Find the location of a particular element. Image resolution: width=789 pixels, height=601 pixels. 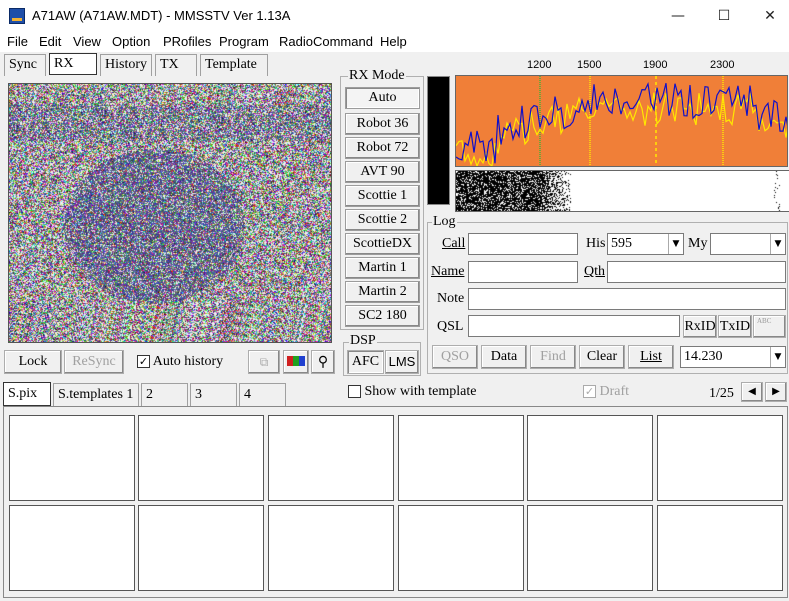

list-button: List is located at coordinates (651, 357).